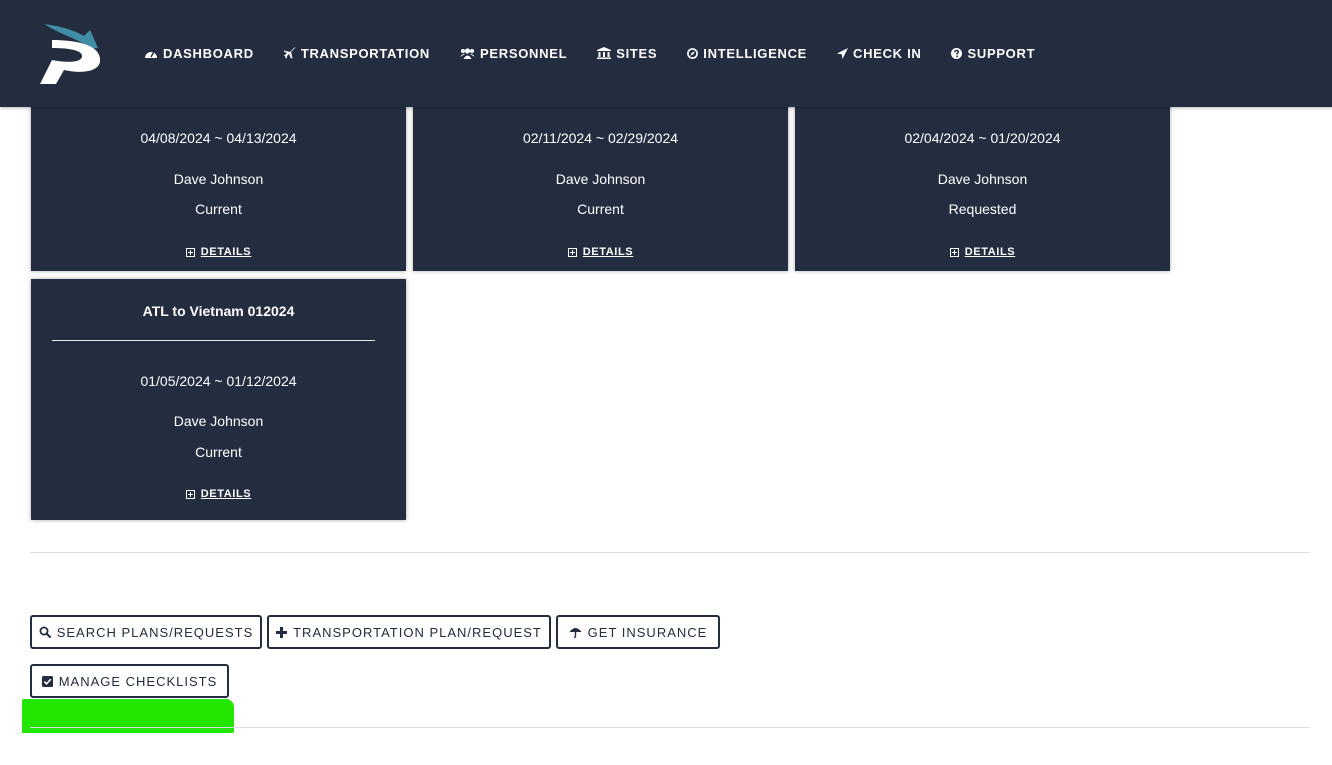 The height and width of the screenshot is (765, 1332). I want to click on nav-item-support: SUPPORT, so click(993, 53).